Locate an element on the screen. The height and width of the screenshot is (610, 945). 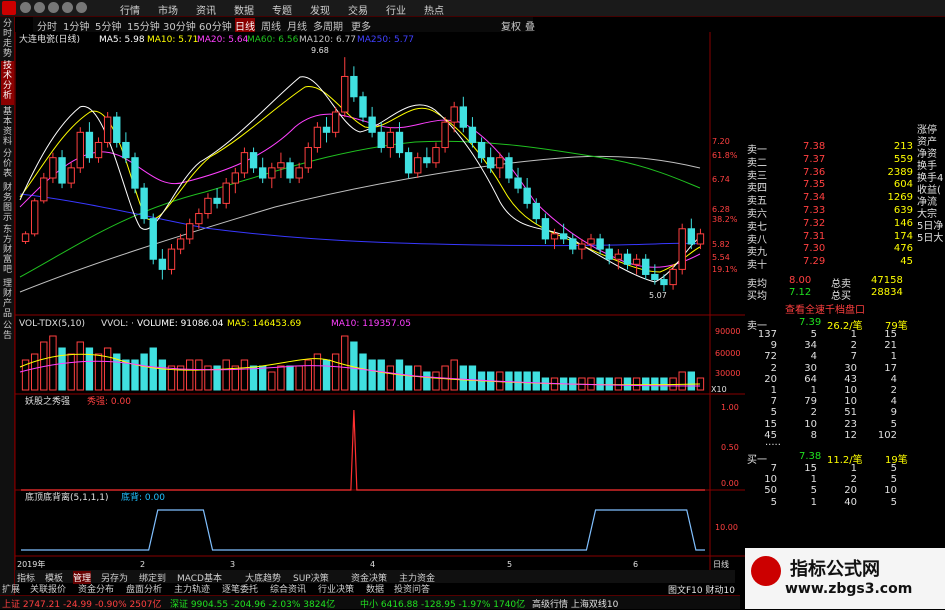
sell-level-volume: 2389 is located at coordinates (900, 172).